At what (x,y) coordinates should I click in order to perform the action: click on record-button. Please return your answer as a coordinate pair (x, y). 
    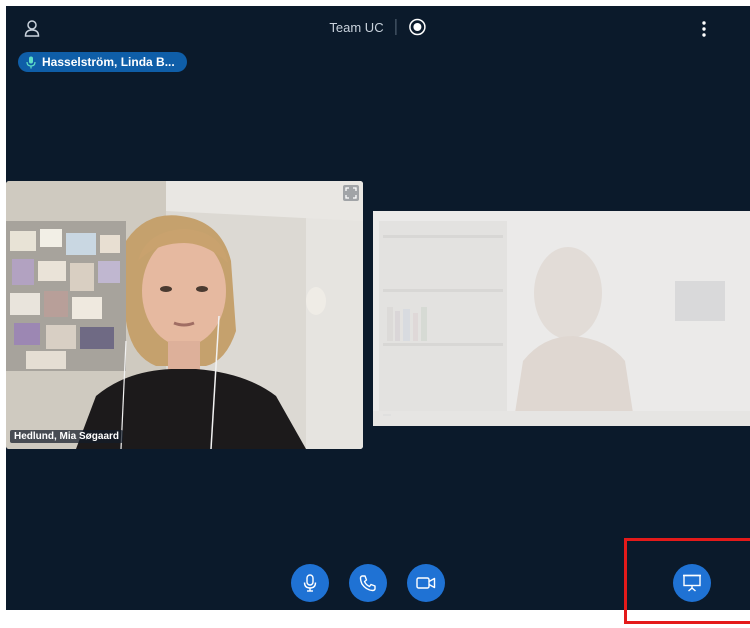
    Looking at the image, I should click on (418, 27).